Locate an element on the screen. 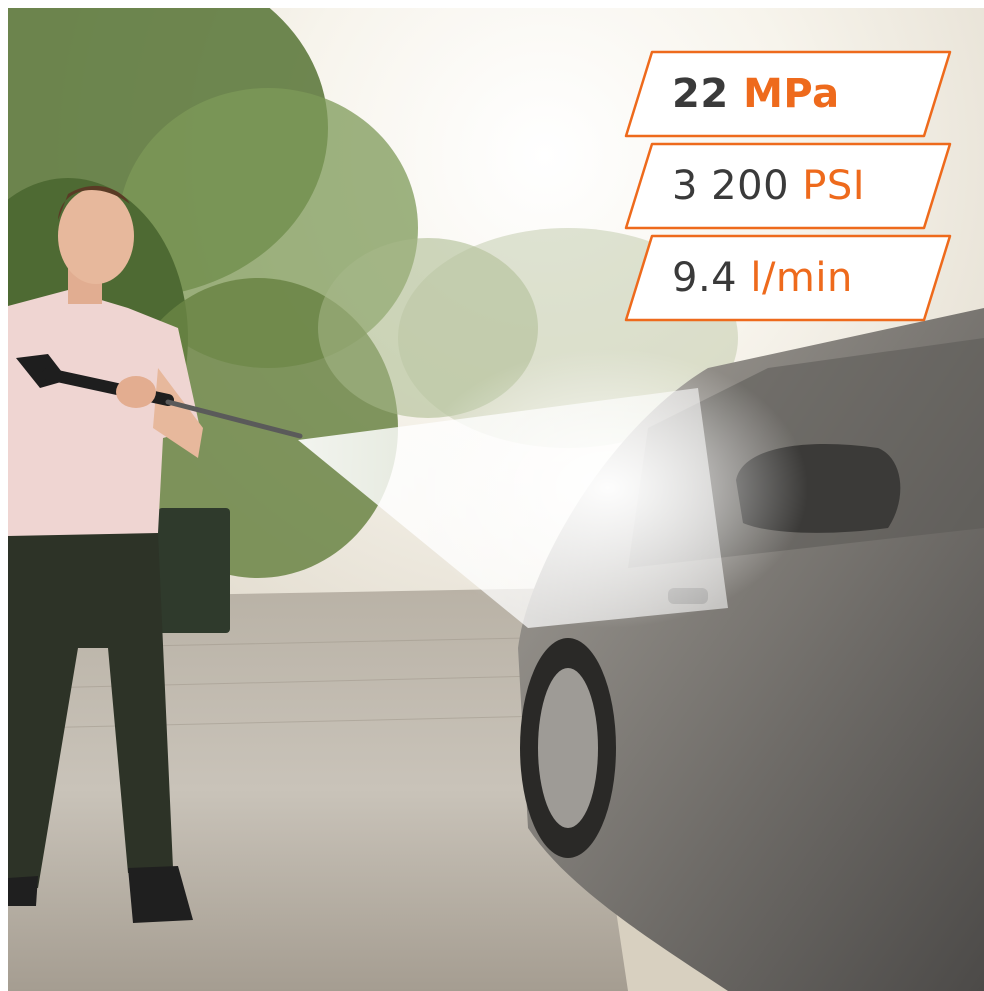 The height and width of the screenshot is (991, 984). spec-badge-pressure-mpa: 22 MPa is located at coordinates (788, 94).